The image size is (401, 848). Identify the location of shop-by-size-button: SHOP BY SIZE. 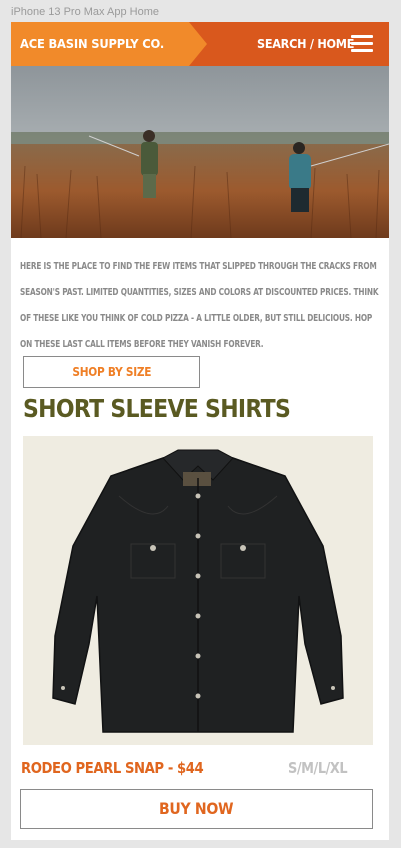
(111, 372).